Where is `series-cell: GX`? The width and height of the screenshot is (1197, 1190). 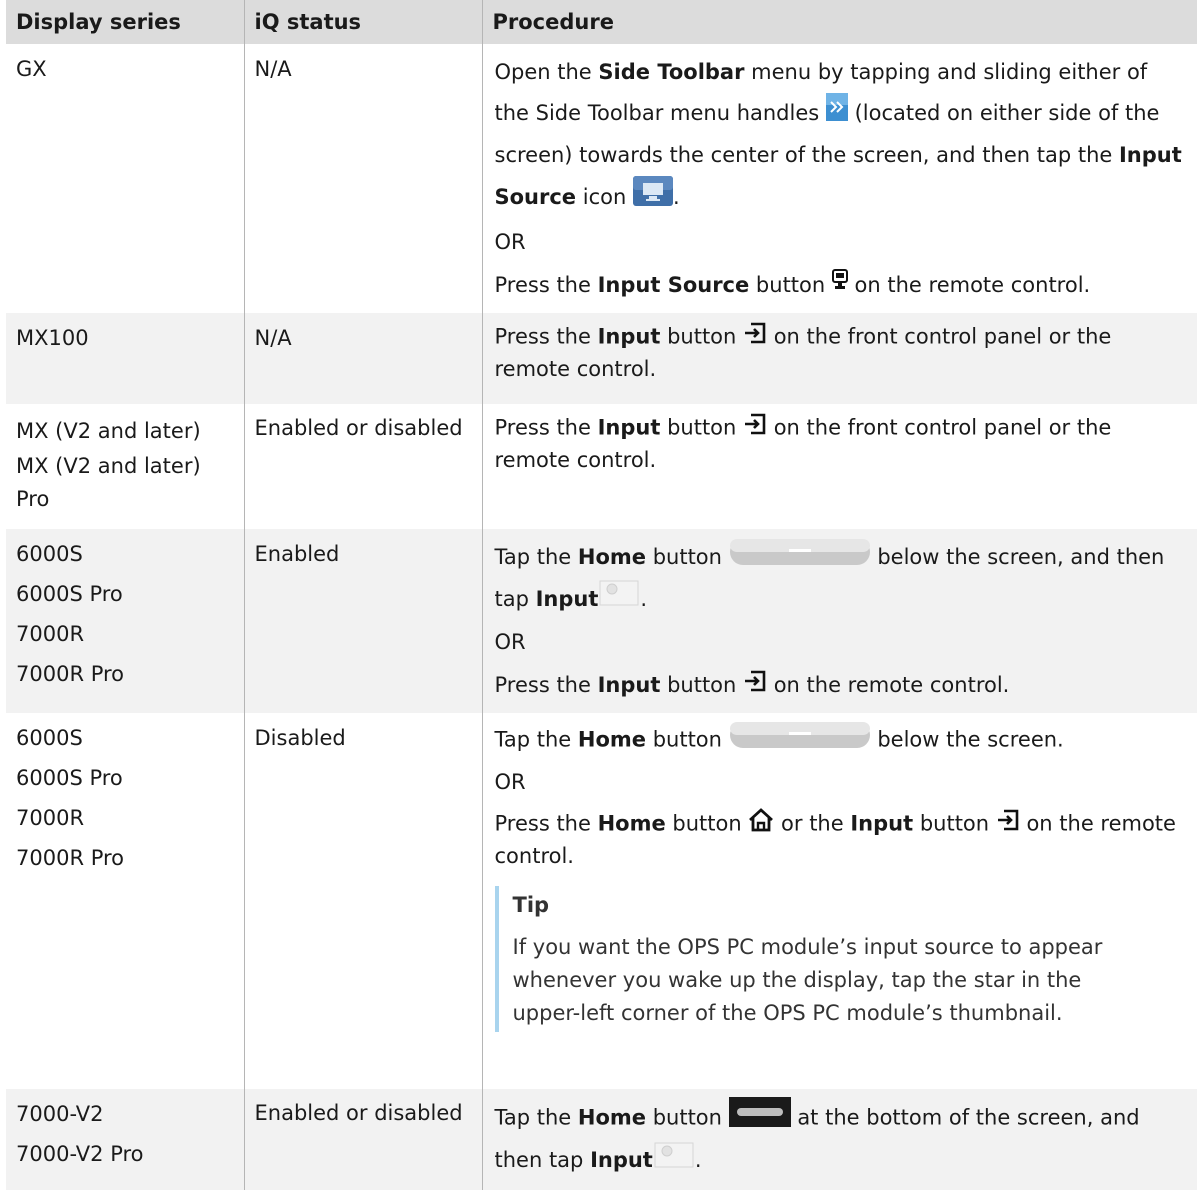 series-cell: GX is located at coordinates (125, 178).